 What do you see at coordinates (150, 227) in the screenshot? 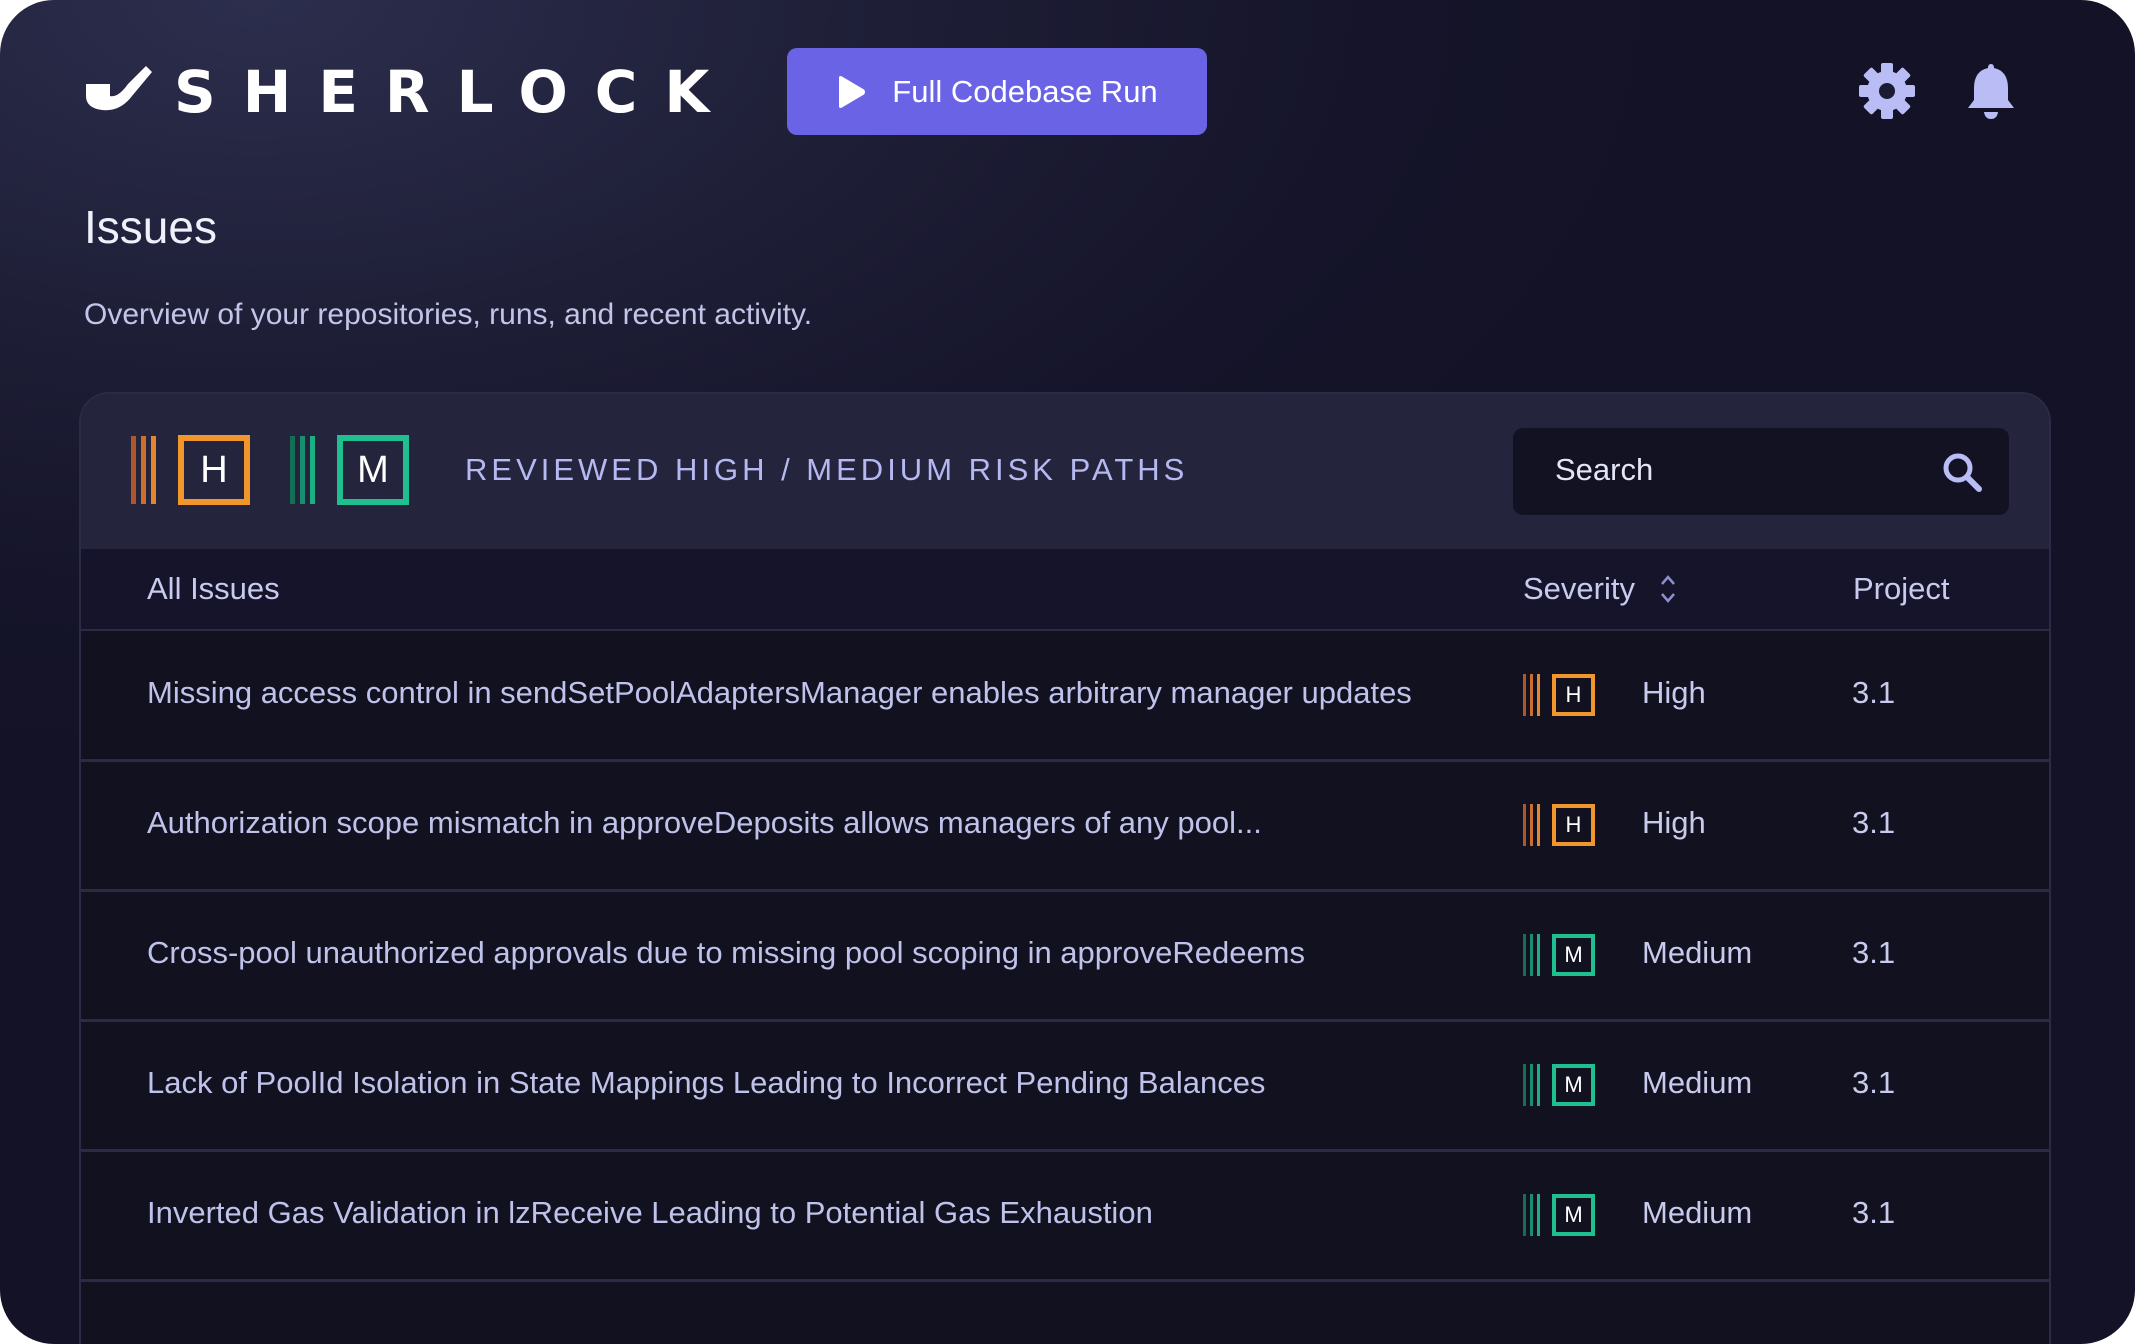
I see `page-title: Issues` at bounding box center [150, 227].